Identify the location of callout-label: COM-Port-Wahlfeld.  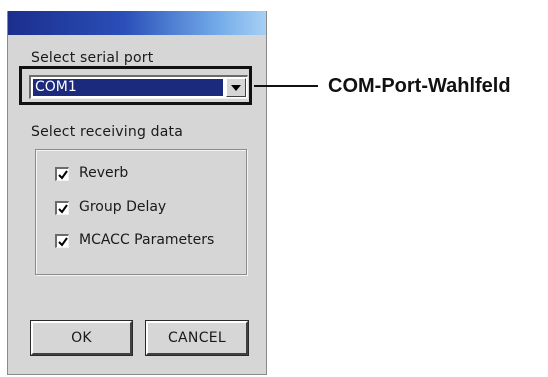
(419, 86).